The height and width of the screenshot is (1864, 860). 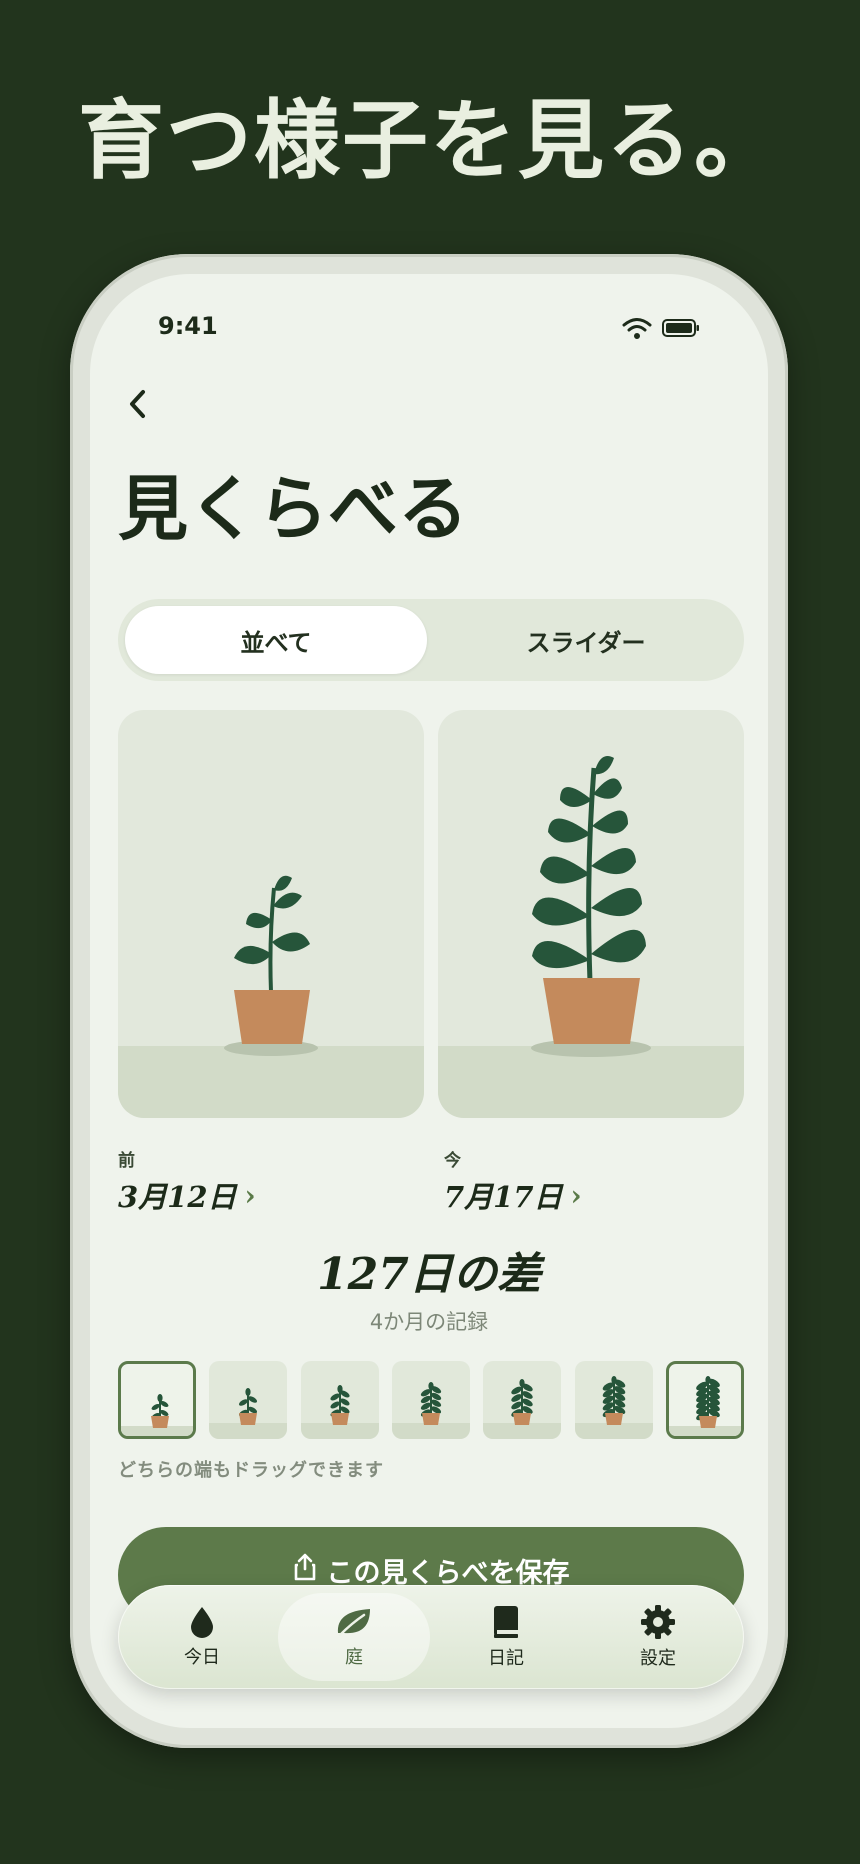 I want to click on tab-today: 今日, so click(x=202, y=1637).